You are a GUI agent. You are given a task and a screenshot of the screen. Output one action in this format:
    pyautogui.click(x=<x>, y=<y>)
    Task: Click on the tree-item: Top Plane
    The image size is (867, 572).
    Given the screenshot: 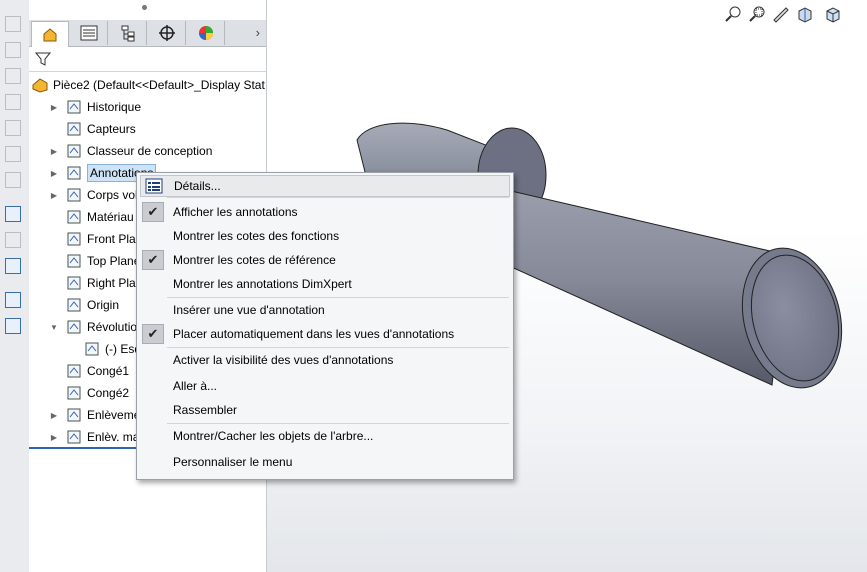 What is the action you would take?
    pyautogui.click(x=94, y=261)
    